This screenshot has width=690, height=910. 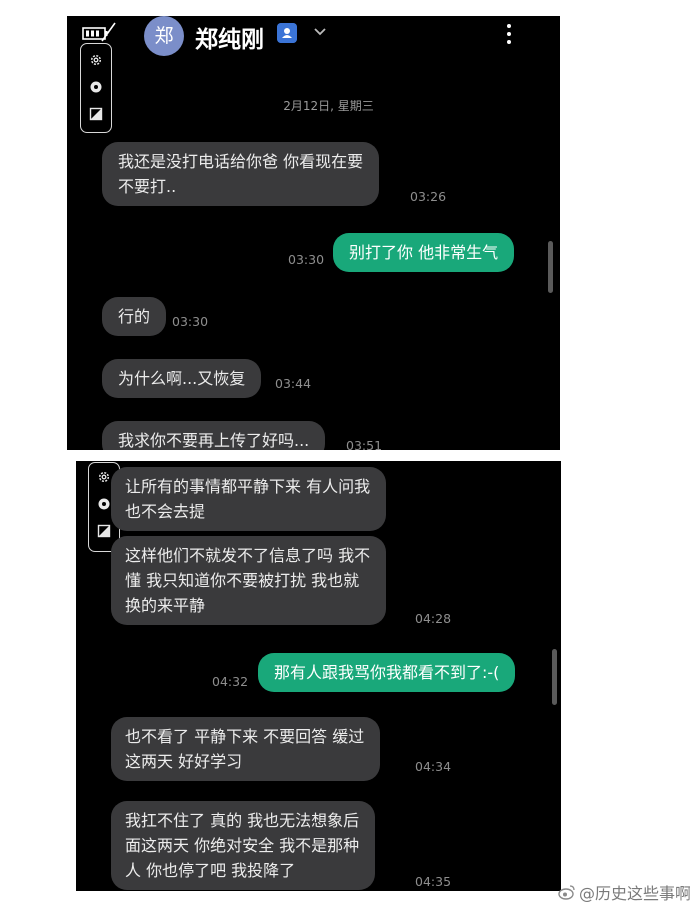 What do you see at coordinates (99, 32) in the screenshot?
I see `battery-low-icon` at bounding box center [99, 32].